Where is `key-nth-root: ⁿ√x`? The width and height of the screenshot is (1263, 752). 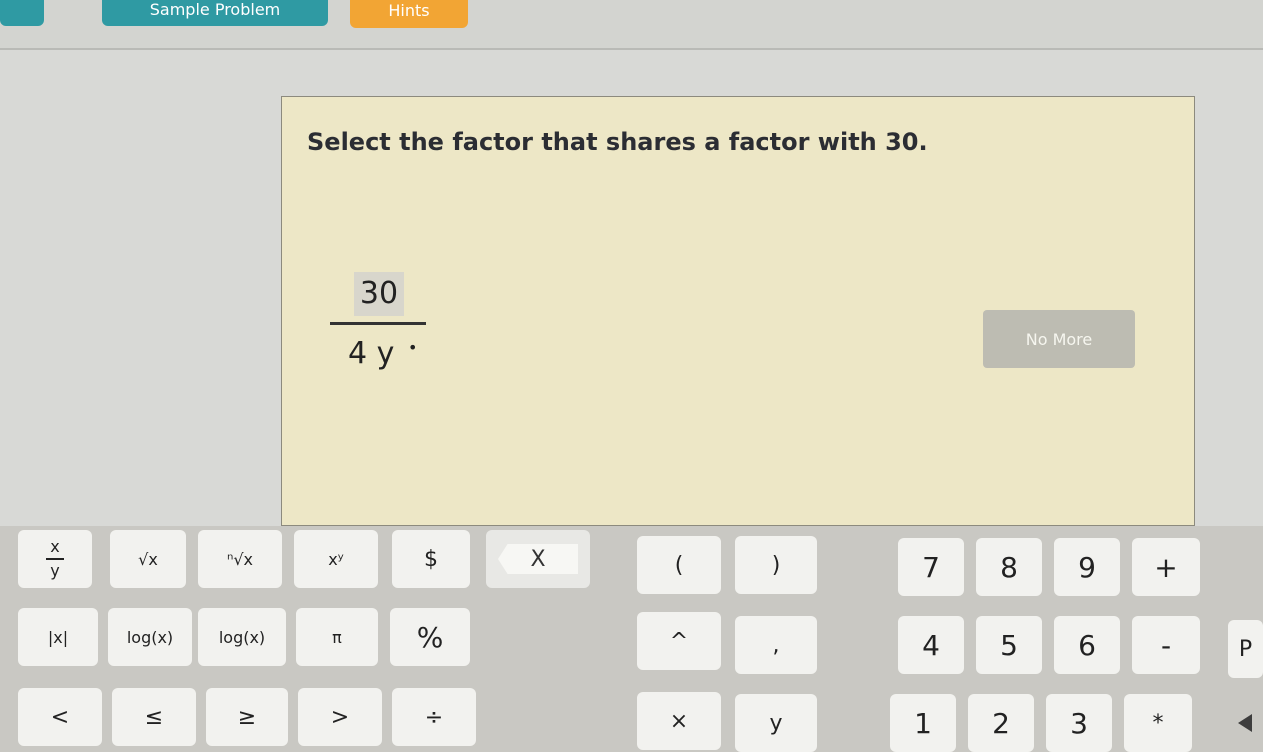 key-nth-root: ⁿ√x is located at coordinates (240, 559).